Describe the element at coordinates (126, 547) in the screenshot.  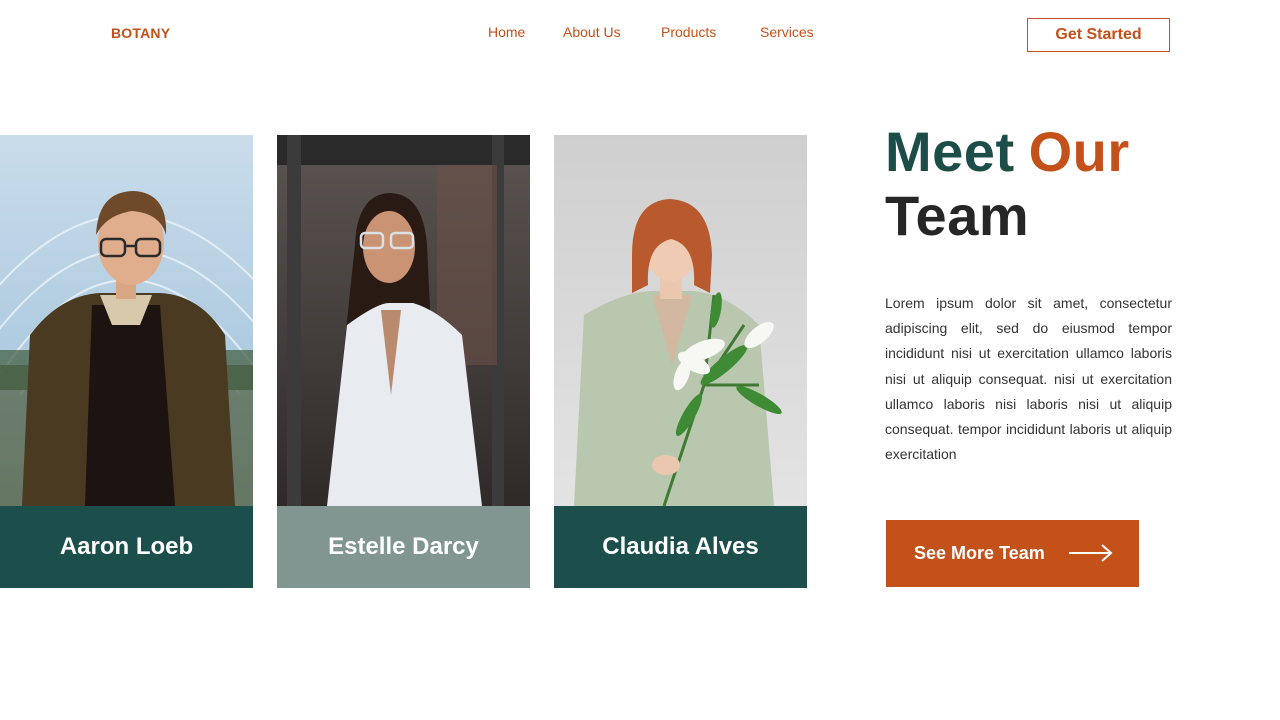
I see `team-name-aaron: Aaron Loeb` at that location.